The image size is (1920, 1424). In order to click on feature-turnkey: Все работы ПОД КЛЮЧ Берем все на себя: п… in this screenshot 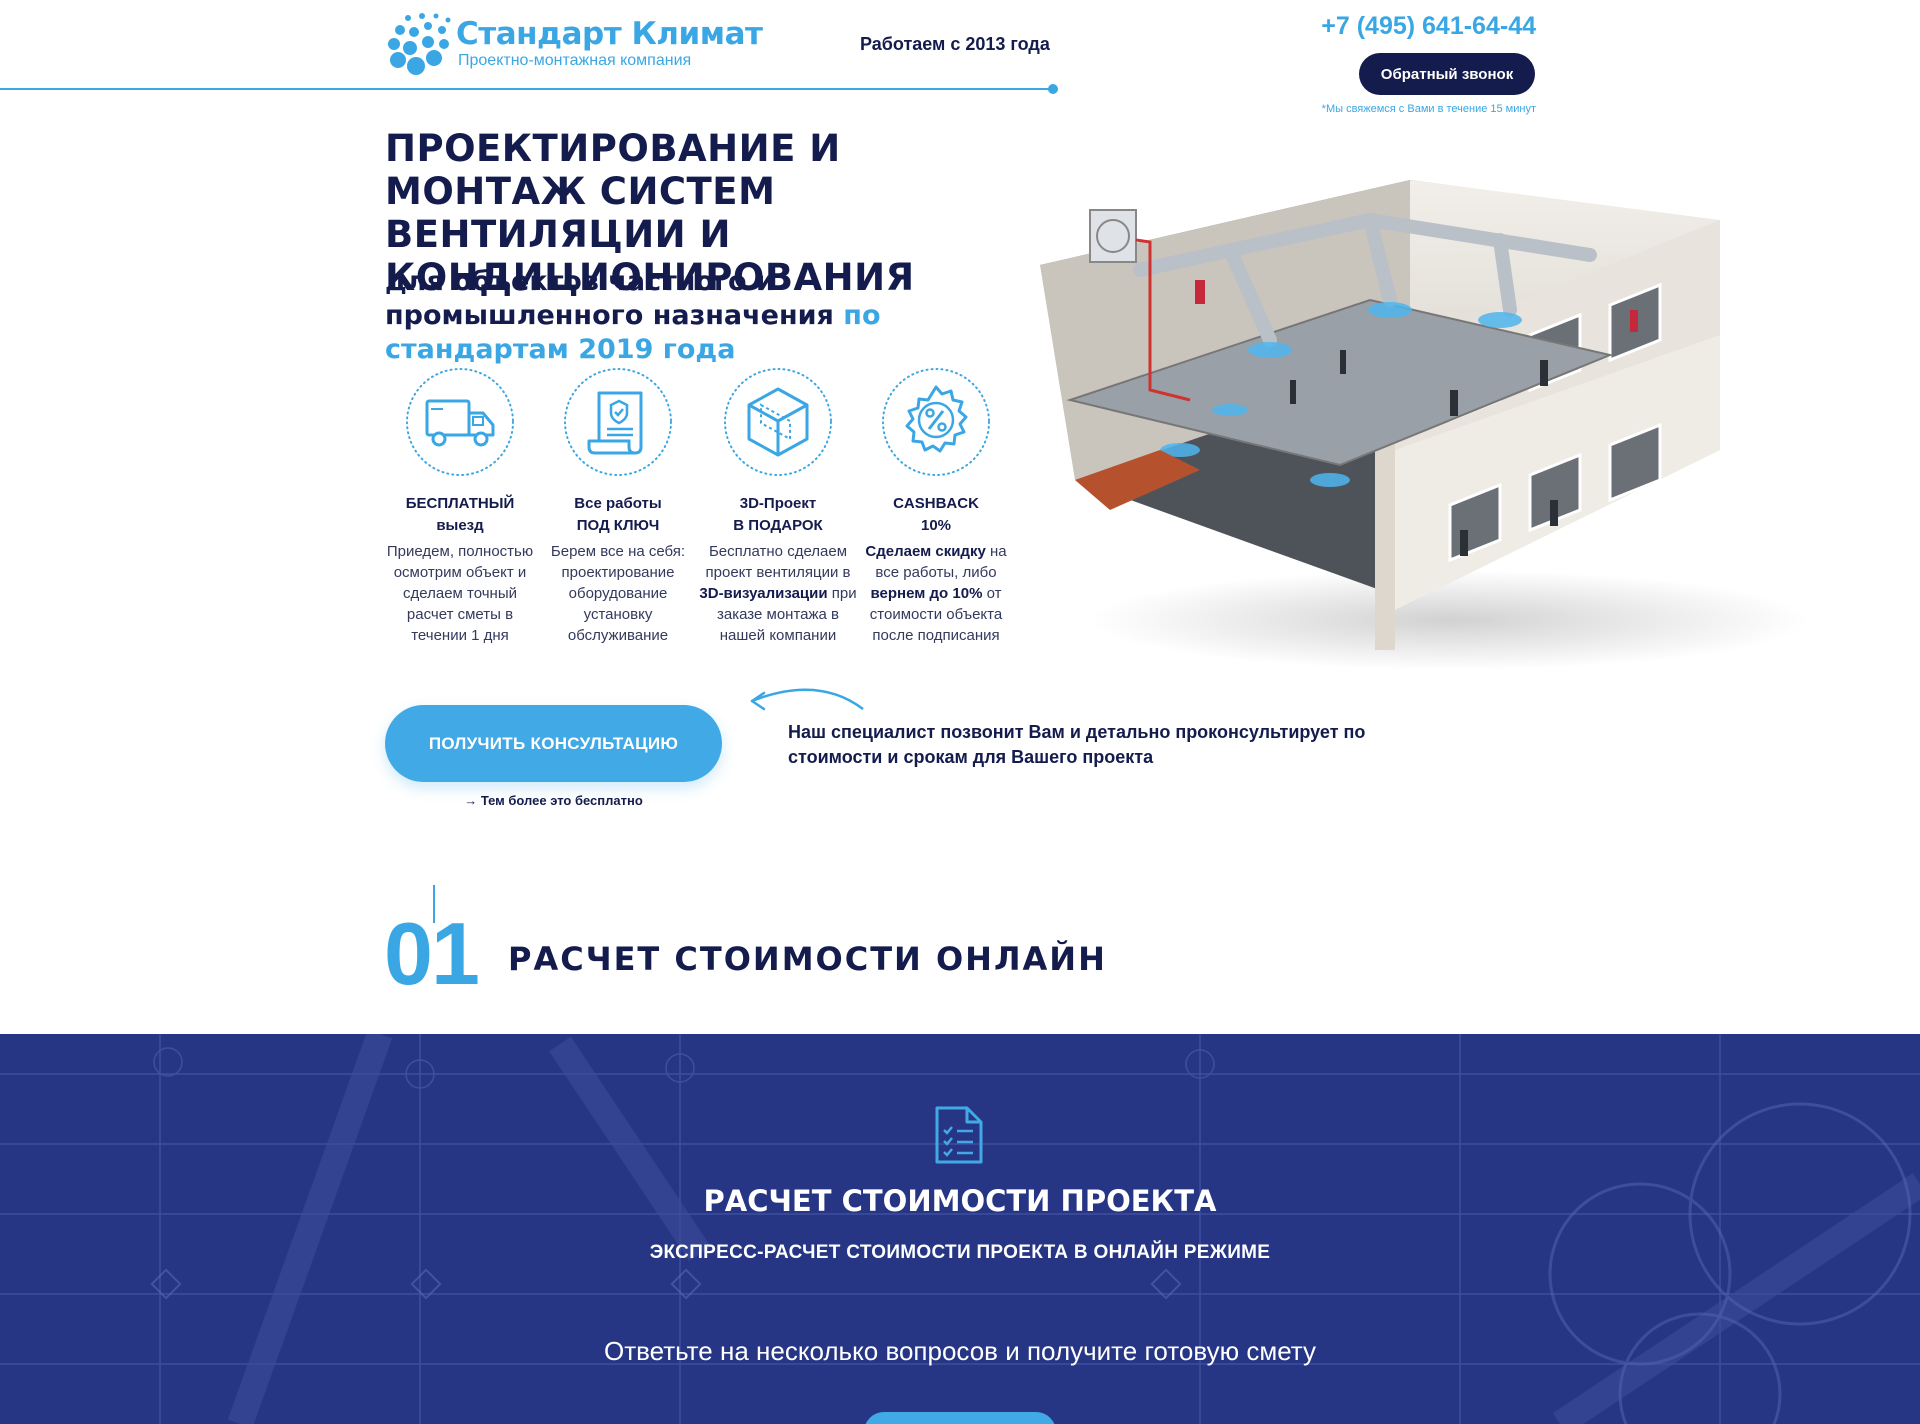, I will do `click(618, 505)`.